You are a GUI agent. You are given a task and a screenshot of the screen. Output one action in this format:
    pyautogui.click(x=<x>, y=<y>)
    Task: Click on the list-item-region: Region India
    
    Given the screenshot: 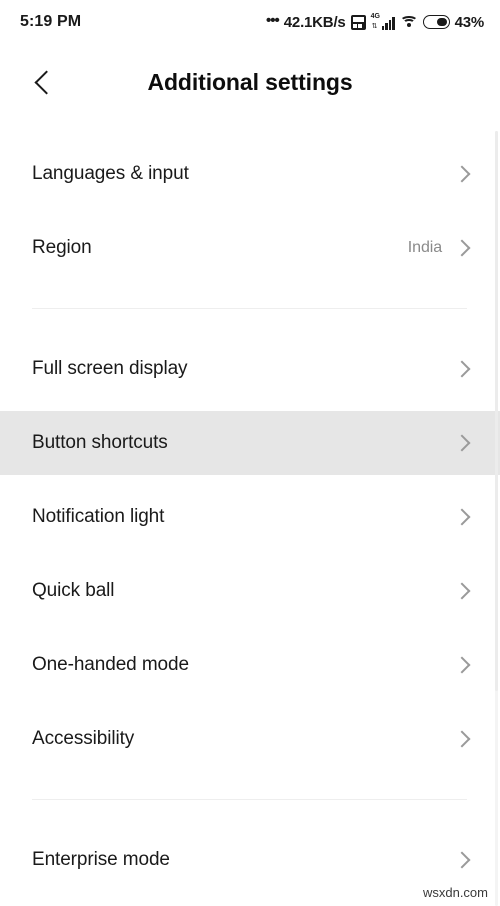 What is the action you would take?
    pyautogui.click(x=250, y=248)
    